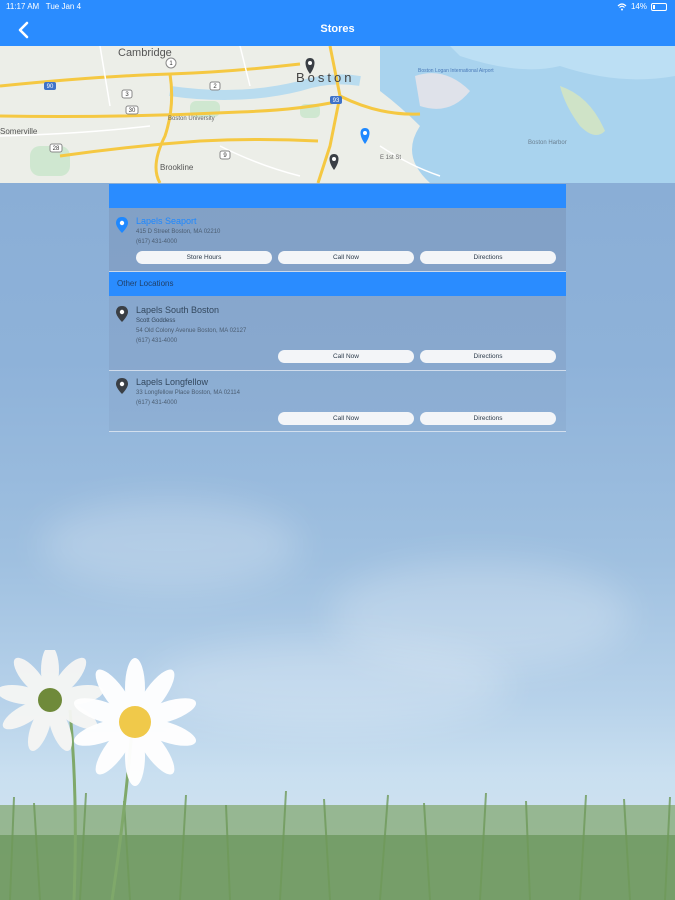  I want to click on store-name: Lapels South Boston, so click(177, 310).